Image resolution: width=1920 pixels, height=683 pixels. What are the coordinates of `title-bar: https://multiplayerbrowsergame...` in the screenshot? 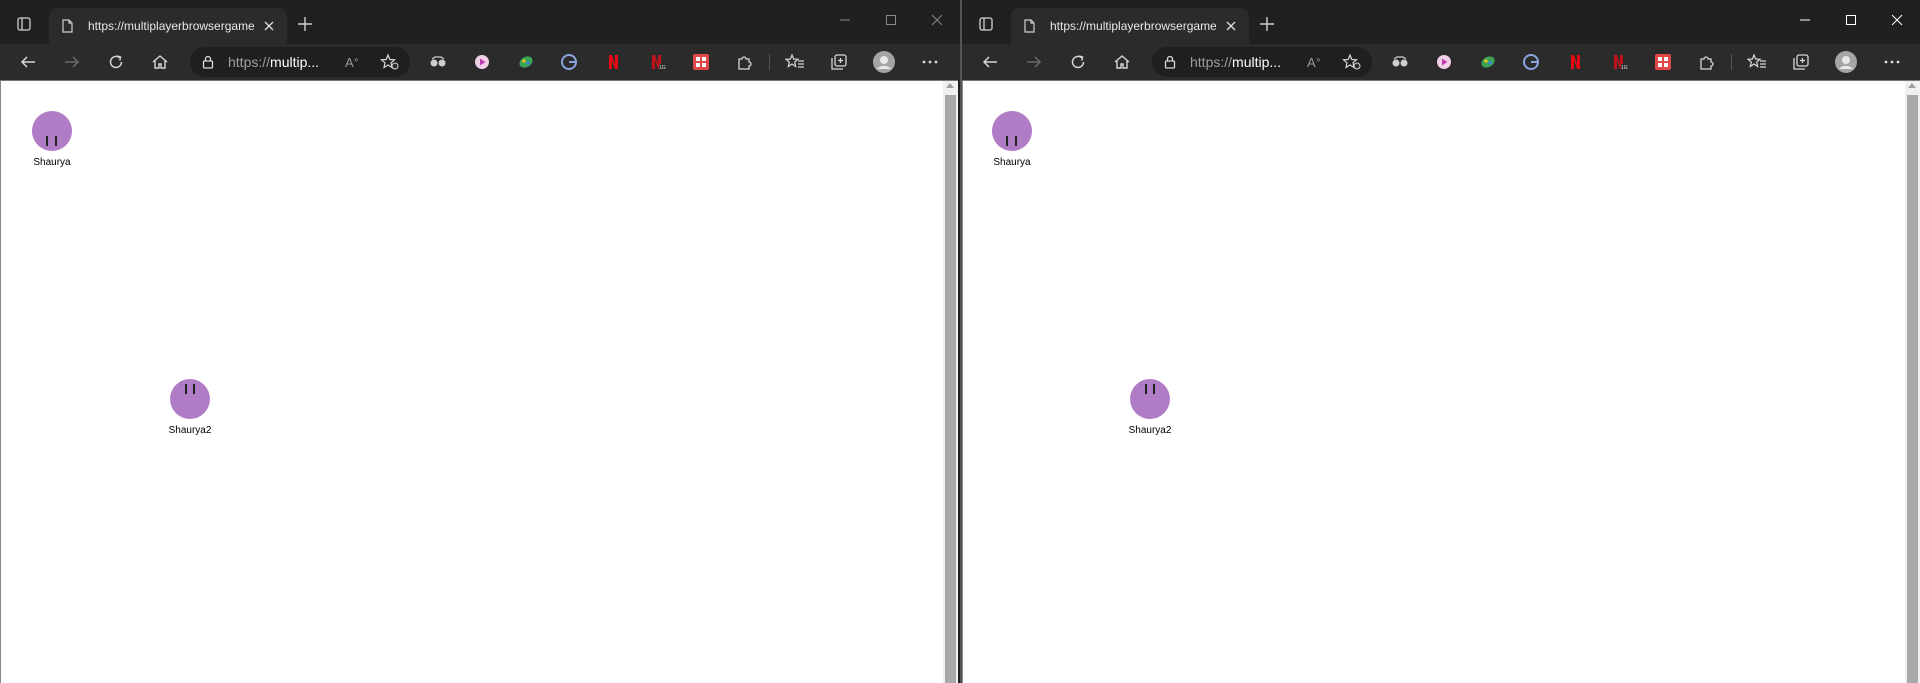 It's located at (1441, 22).